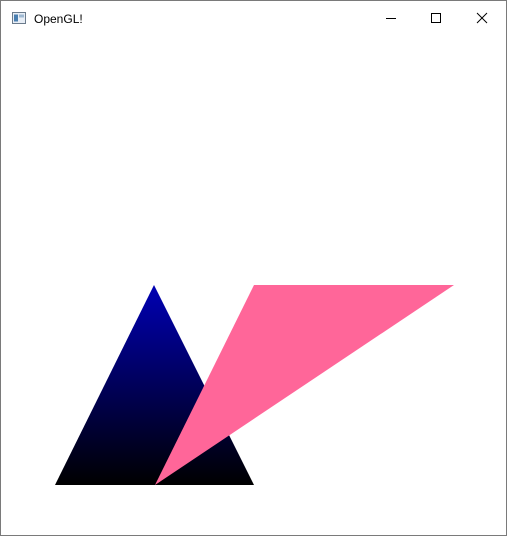 The width and height of the screenshot is (507, 536). I want to click on minimize-icon, so click(391, 18).